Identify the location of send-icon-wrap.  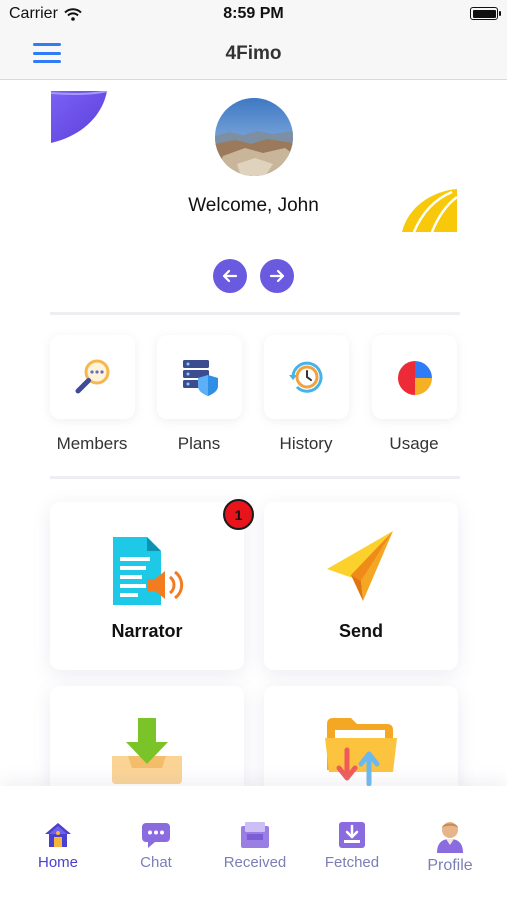
(361, 567).